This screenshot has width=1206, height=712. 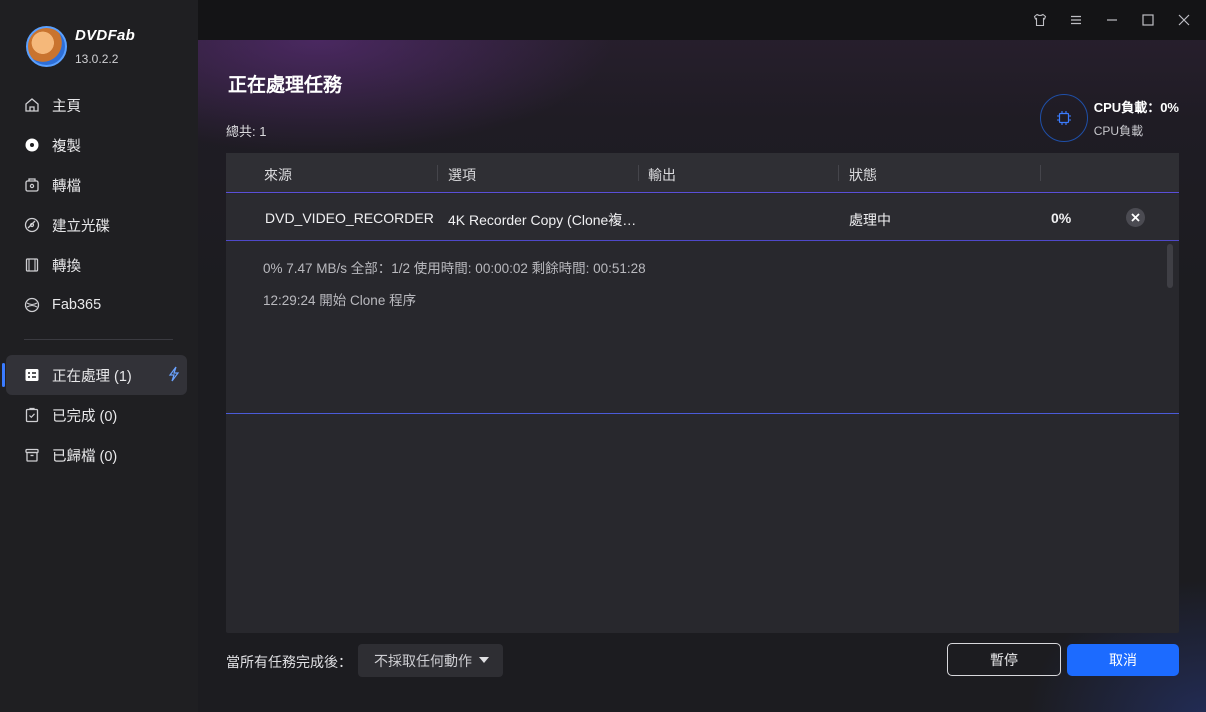 I want to click on menu-button, so click(x=1076, y=20).